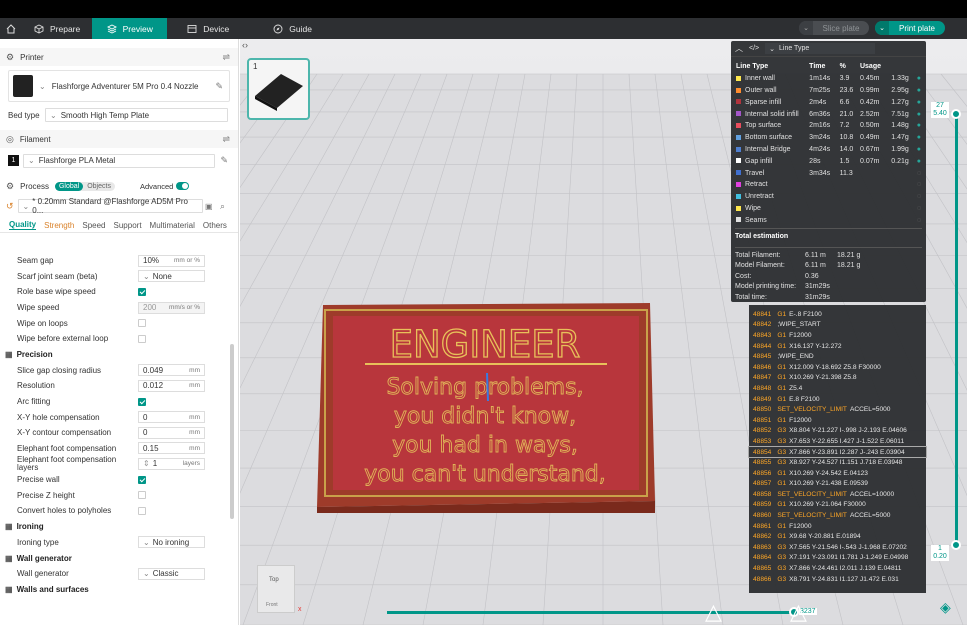  Describe the element at coordinates (99, 186) in the screenshot. I see `objects-toggle: Objects` at that location.